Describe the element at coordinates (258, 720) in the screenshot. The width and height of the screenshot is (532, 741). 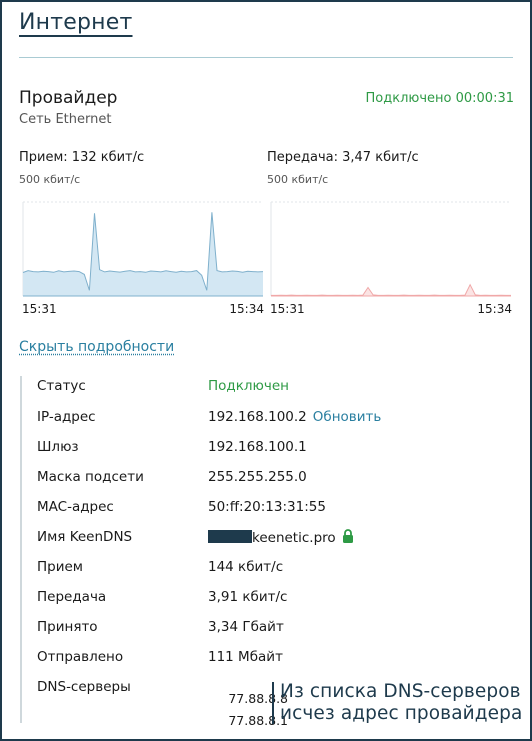
I see `dns-server: 77.88.8.1` at that location.